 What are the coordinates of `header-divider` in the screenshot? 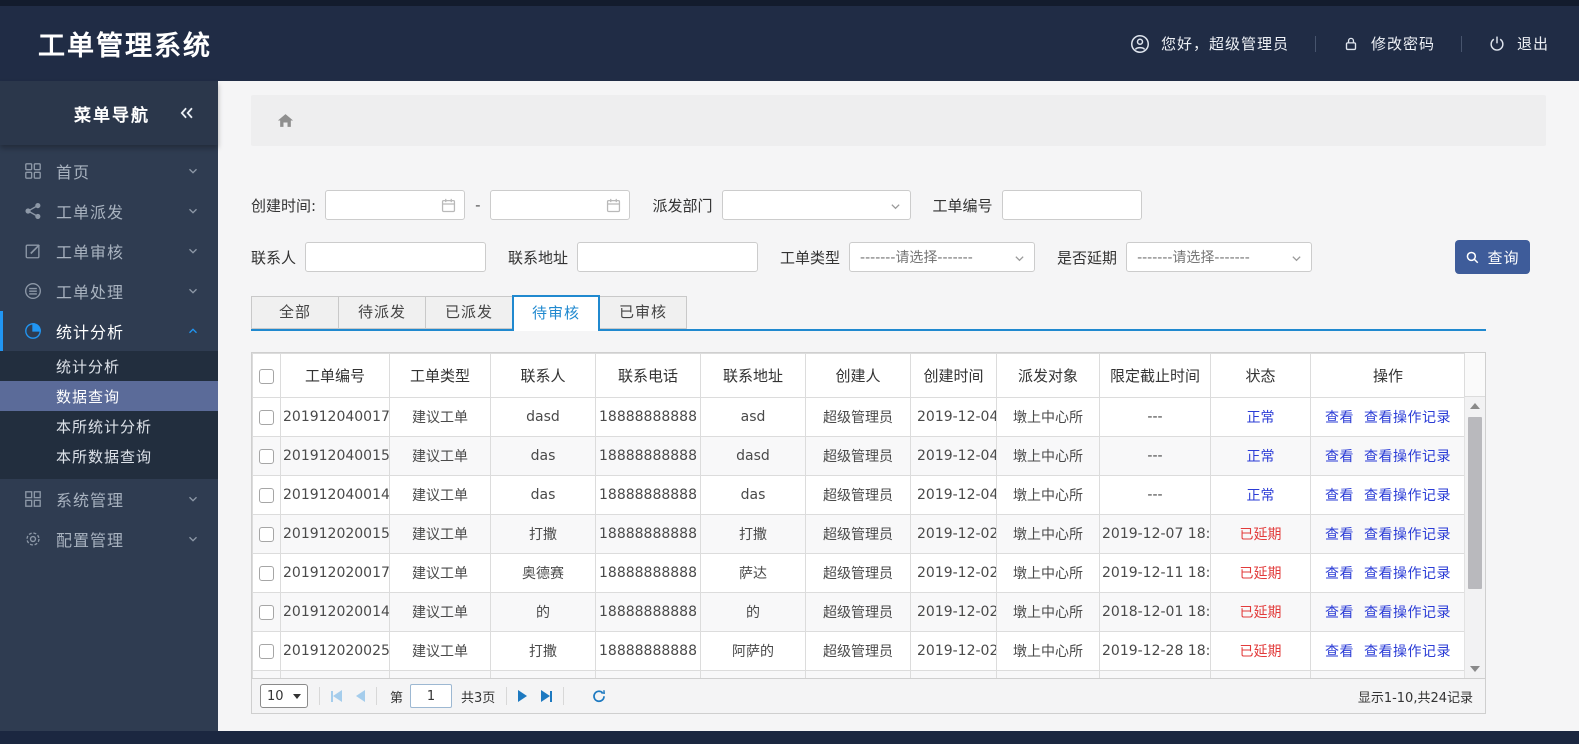 It's located at (1315, 43).